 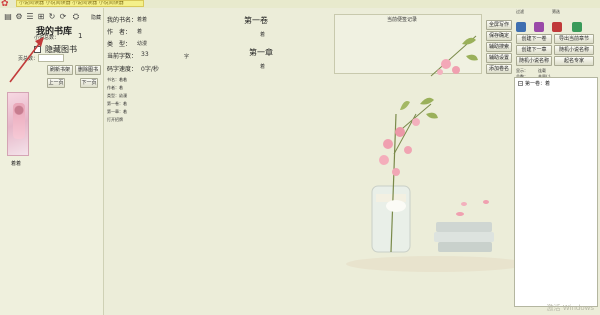 I want to click on theme-purple-icon, so click(x=539, y=27).